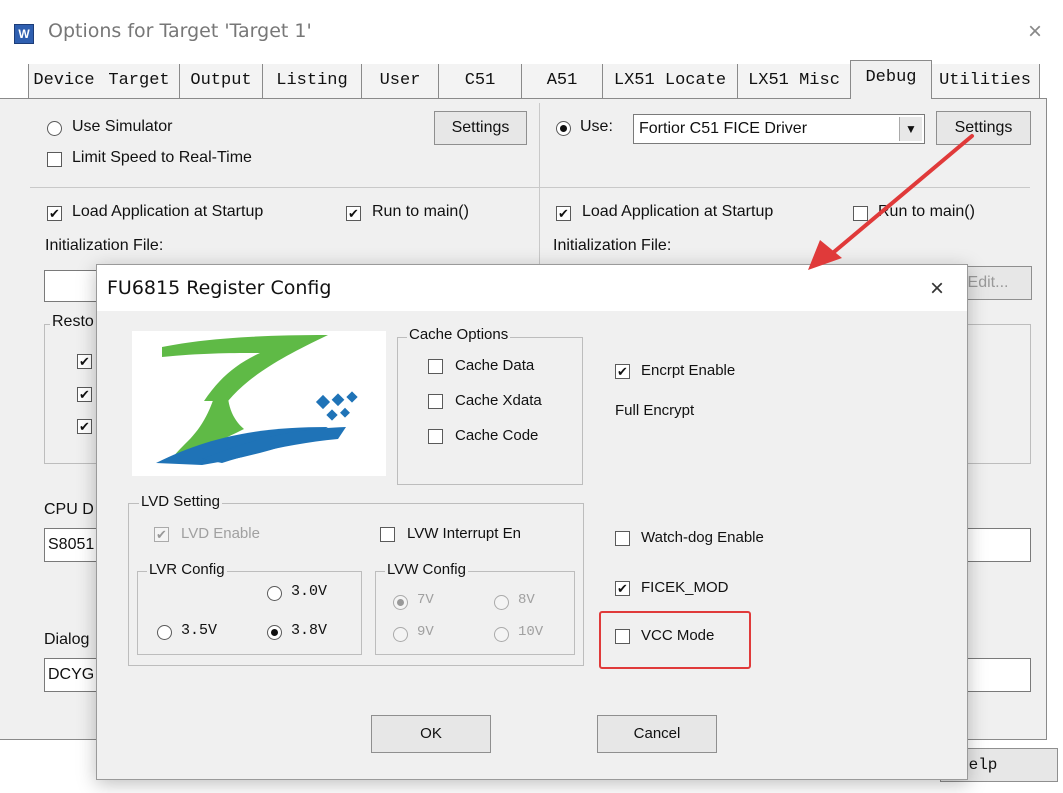 The image size is (1063, 793). I want to click on cache-data-label: Cache Data, so click(495, 365).